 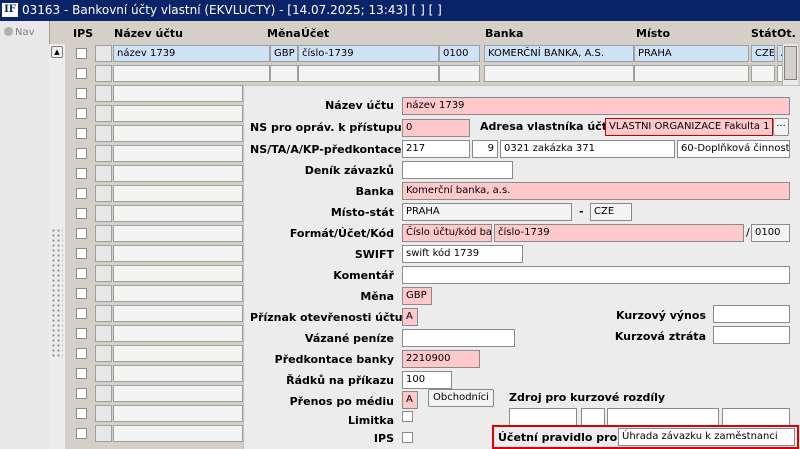 What do you see at coordinates (619, 233) in the screenshot?
I see `field-ucet: číslo-1739` at bounding box center [619, 233].